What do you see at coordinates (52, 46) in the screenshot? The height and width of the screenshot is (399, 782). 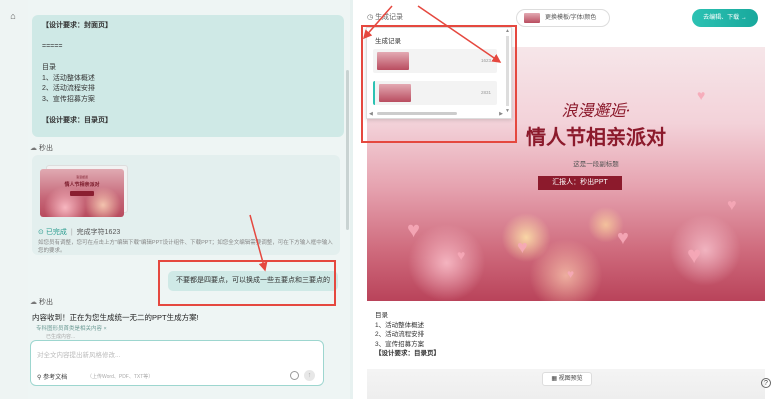 I see `outline-line: =====` at bounding box center [52, 46].